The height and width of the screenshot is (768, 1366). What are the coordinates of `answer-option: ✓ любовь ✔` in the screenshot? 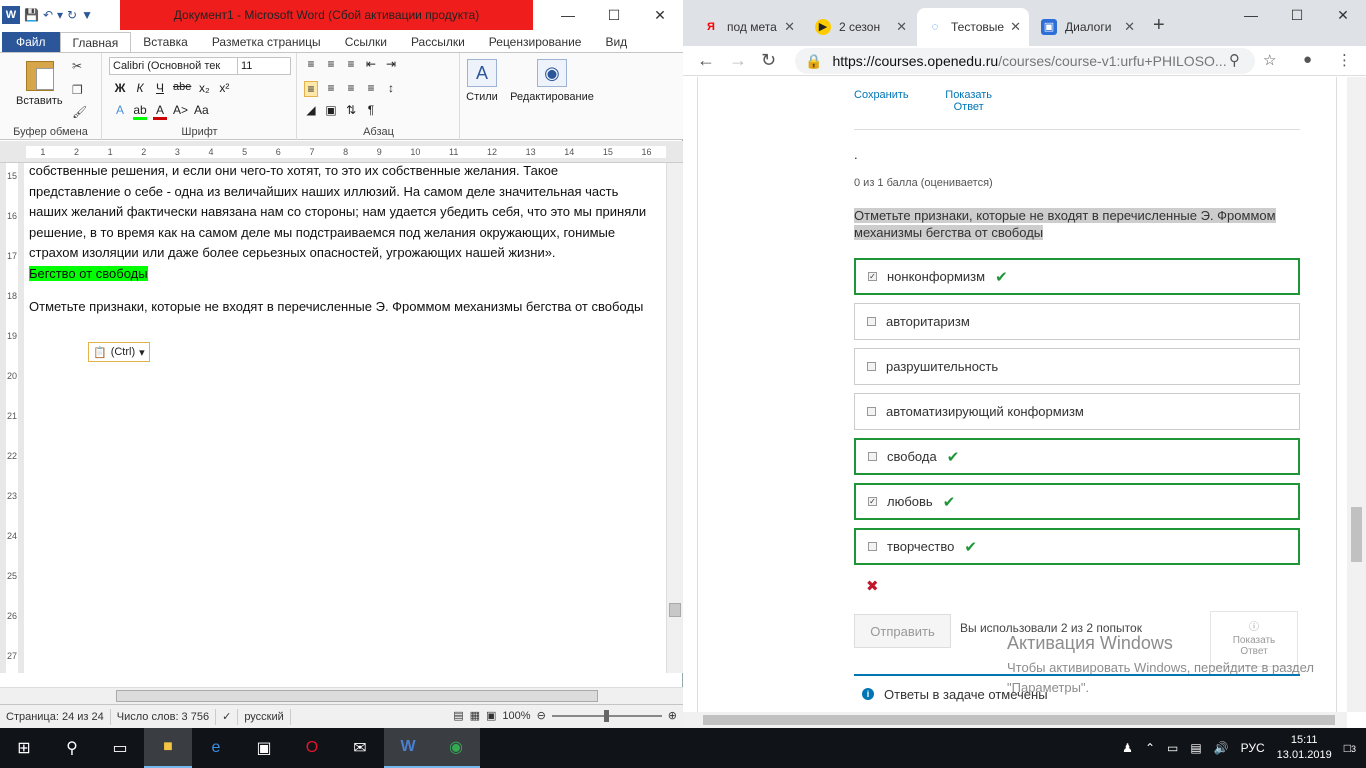 It's located at (1077, 501).